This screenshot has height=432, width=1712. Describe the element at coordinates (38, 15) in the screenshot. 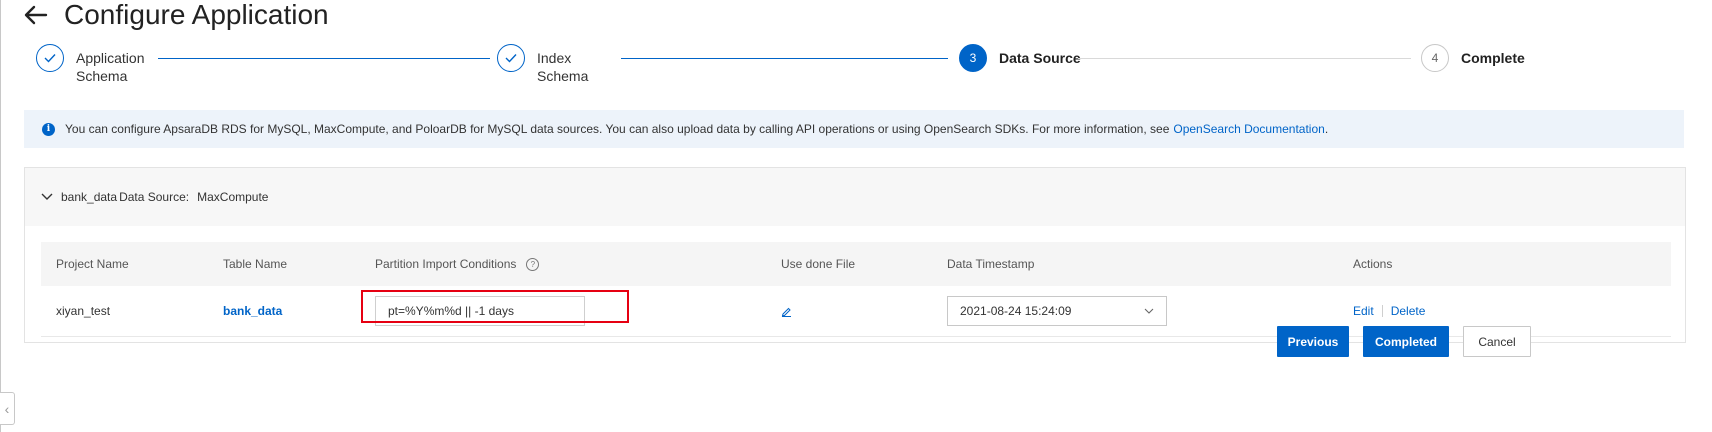

I see `back-arrow-icon` at that location.